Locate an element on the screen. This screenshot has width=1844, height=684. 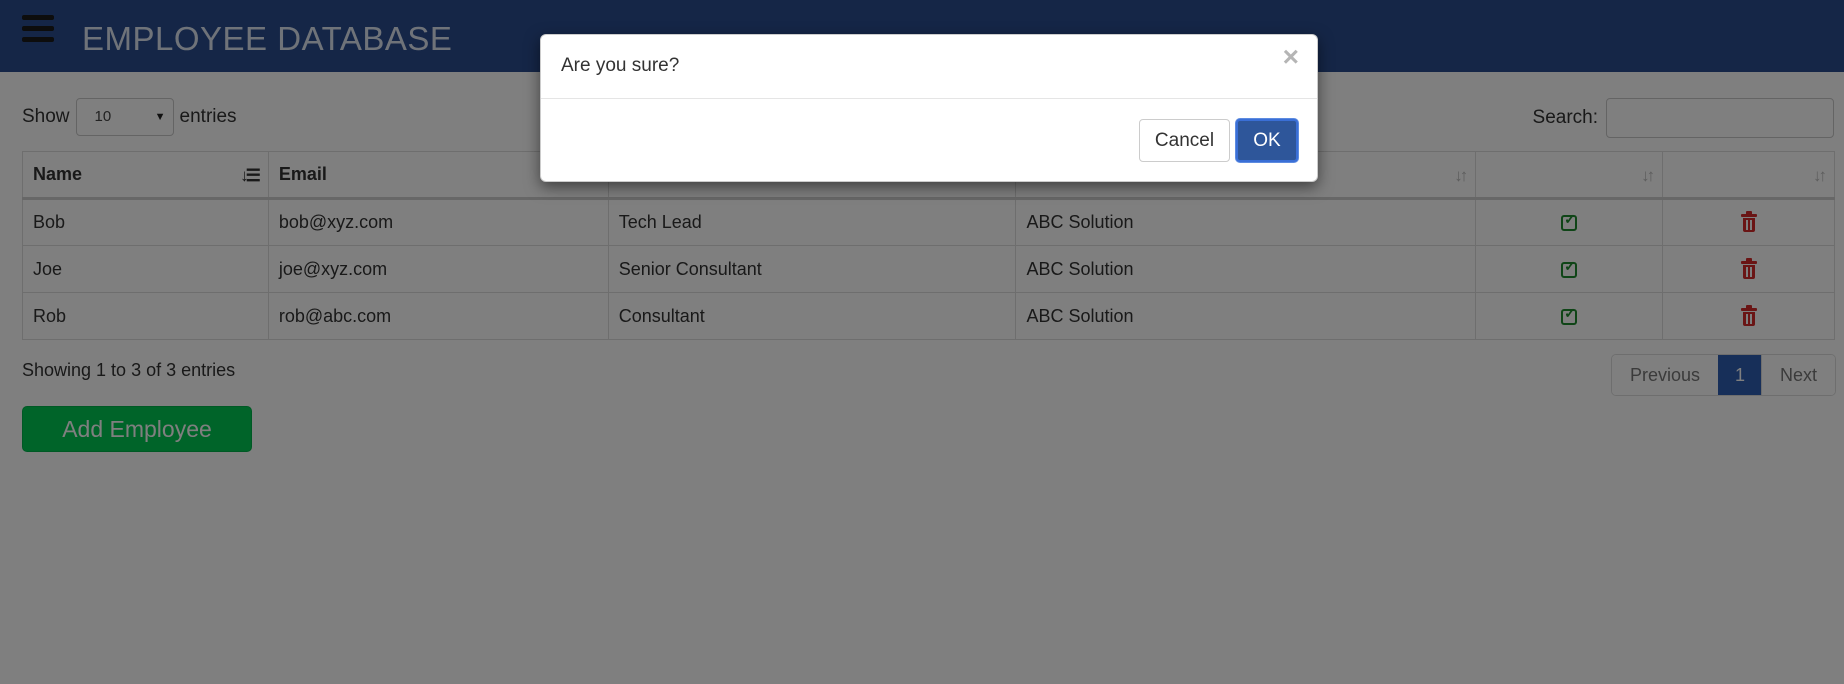
cancel-button: Cancel is located at coordinates (1184, 140).